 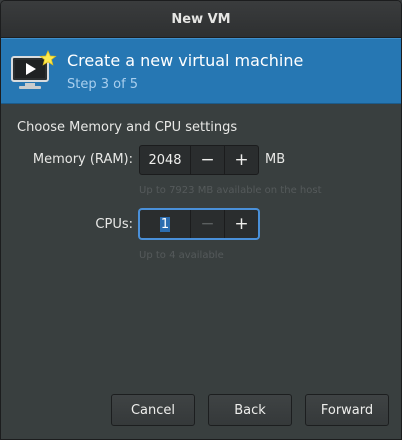 I want to click on cpus-increase-button: +, so click(x=241, y=224).